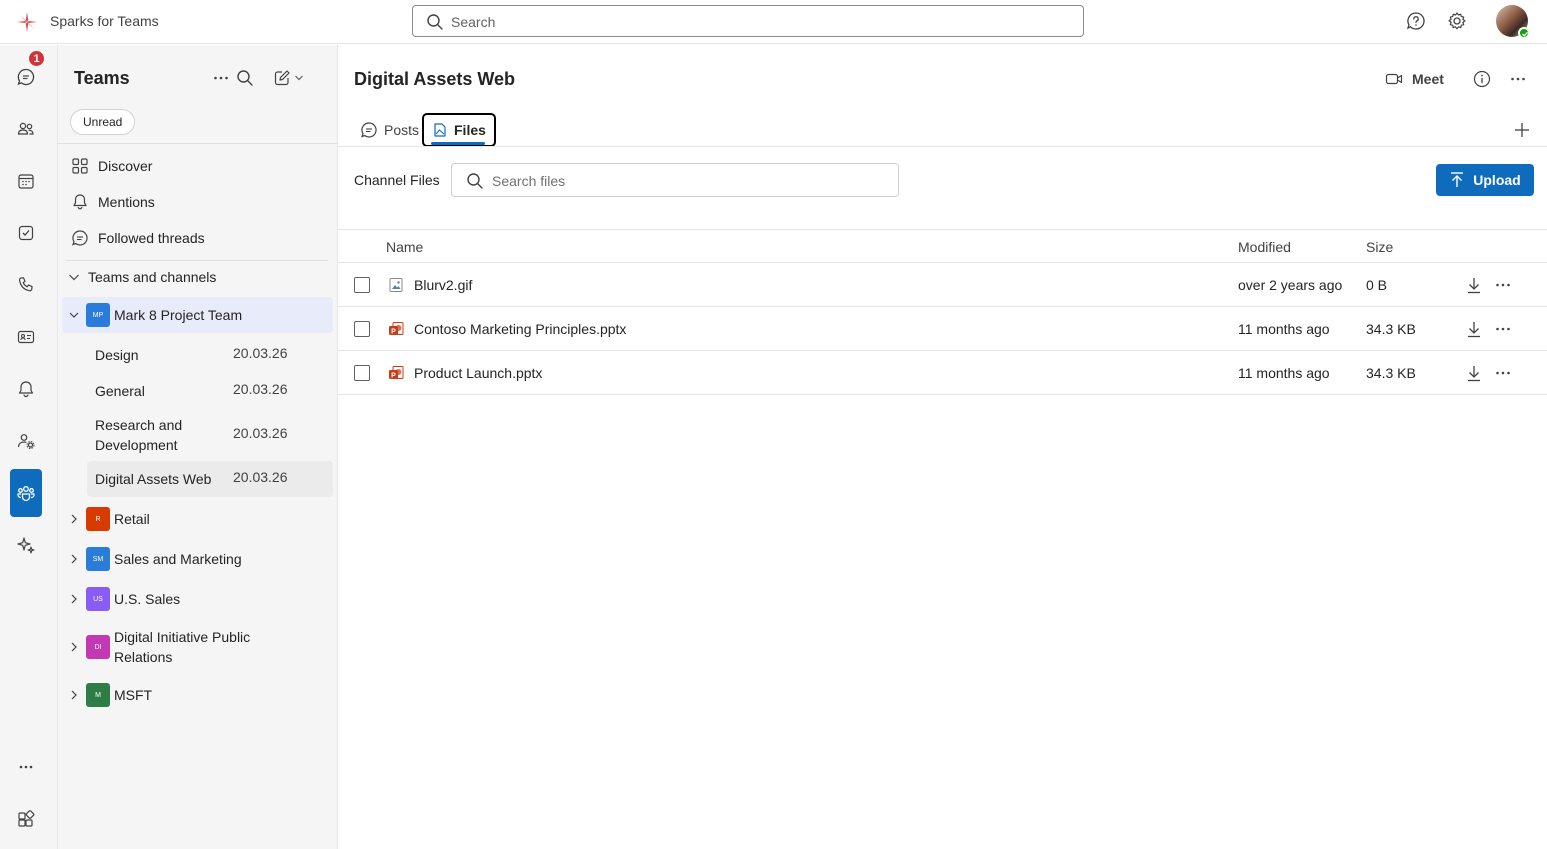  Describe the element at coordinates (210, 355) in the screenshot. I see `channel-design: Design 20.03.26` at that location.